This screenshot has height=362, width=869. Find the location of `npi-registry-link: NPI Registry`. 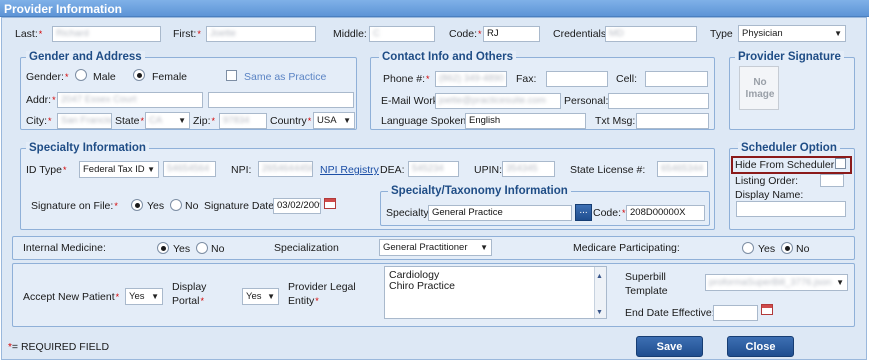

npi-registry-link: NPI Registry is located at coordinates (349, 170).